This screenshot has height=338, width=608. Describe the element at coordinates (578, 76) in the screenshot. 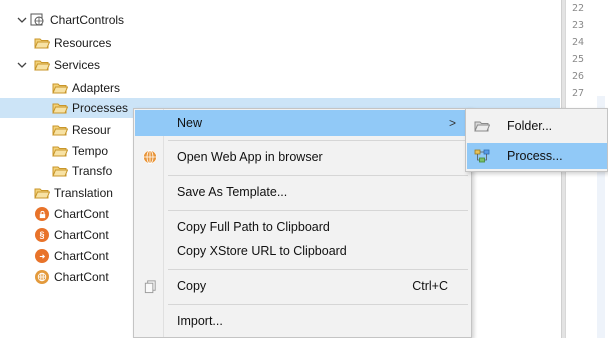

I see `line-number: 26` at that location.